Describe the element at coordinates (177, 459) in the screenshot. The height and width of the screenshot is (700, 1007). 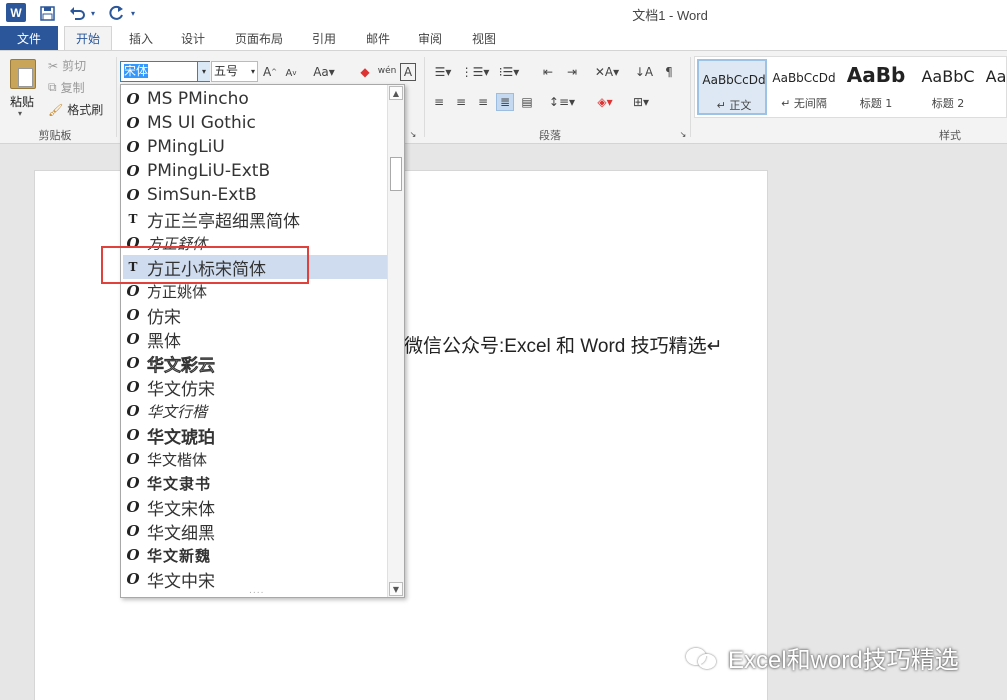
I see `font-list-item-name: 华文楷体` at that location.